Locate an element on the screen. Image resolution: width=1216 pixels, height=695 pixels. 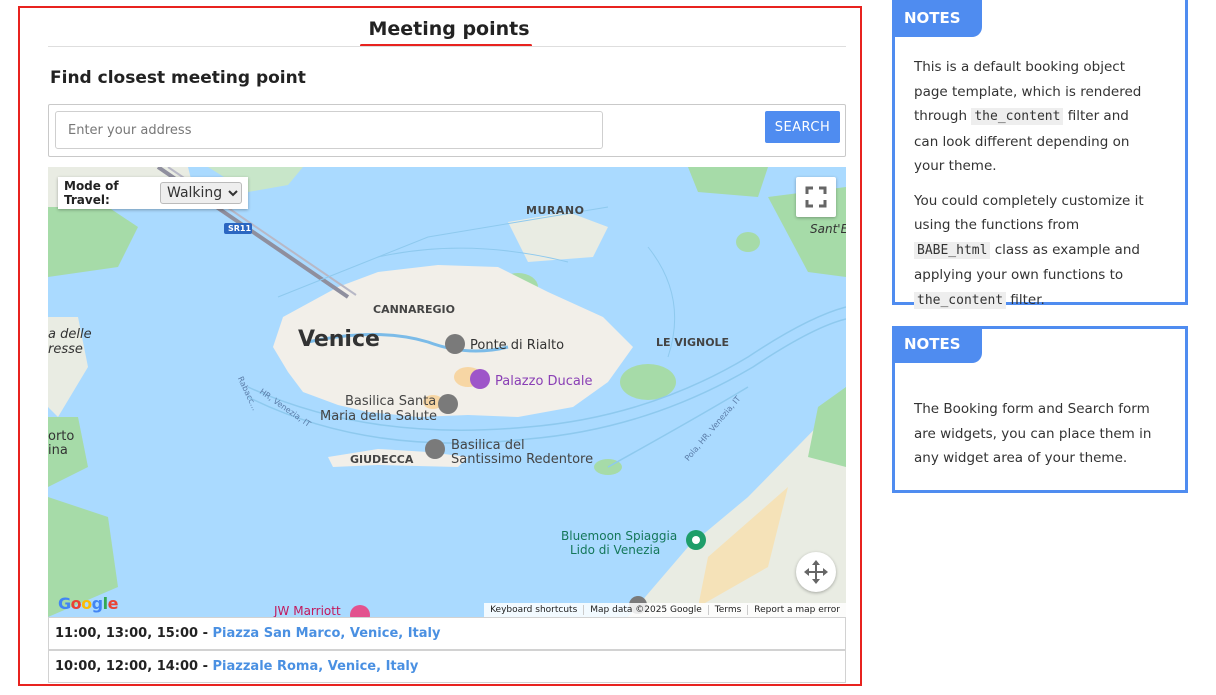
google-logo: Google is located at coordinates (88, 603).